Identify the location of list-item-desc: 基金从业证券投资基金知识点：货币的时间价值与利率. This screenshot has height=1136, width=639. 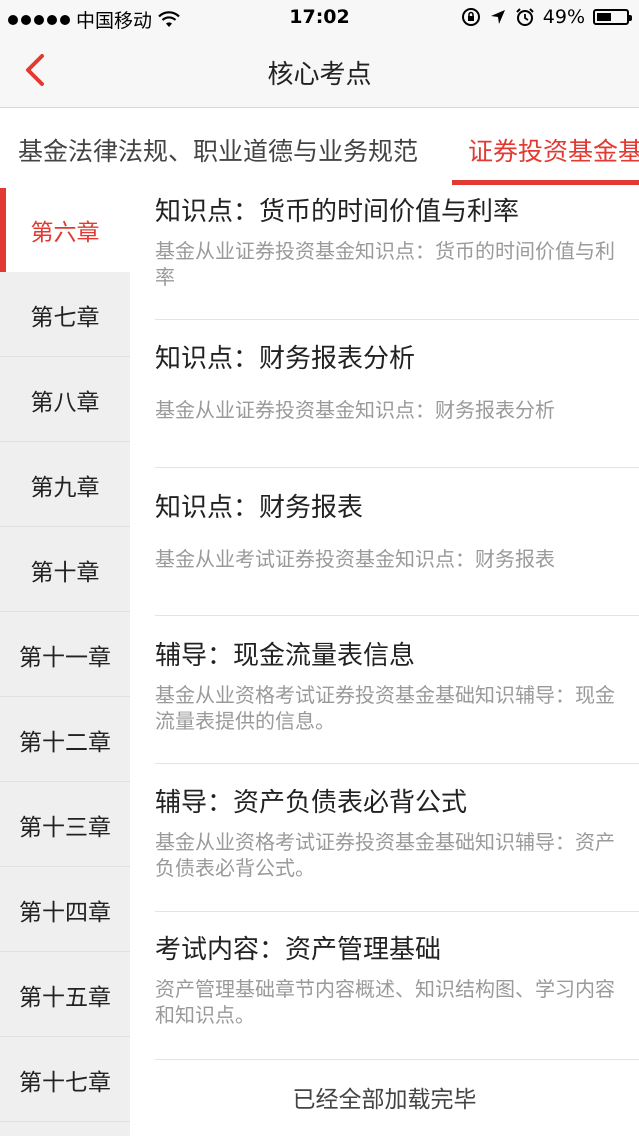
(385, 264).